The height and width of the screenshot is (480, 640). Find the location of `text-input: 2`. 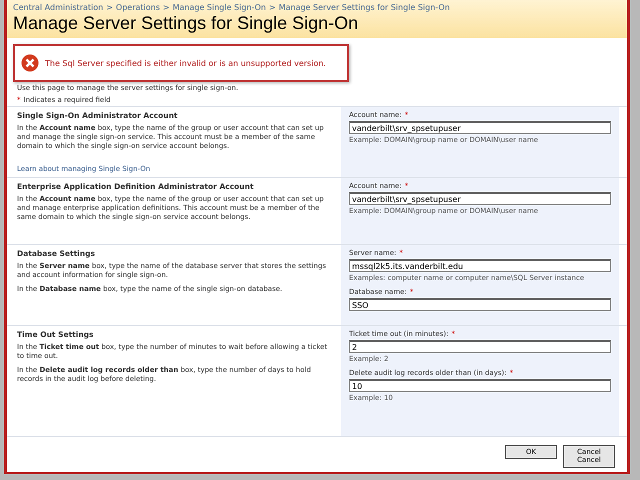

text-input: 2 is located at coordinates (480, 346).